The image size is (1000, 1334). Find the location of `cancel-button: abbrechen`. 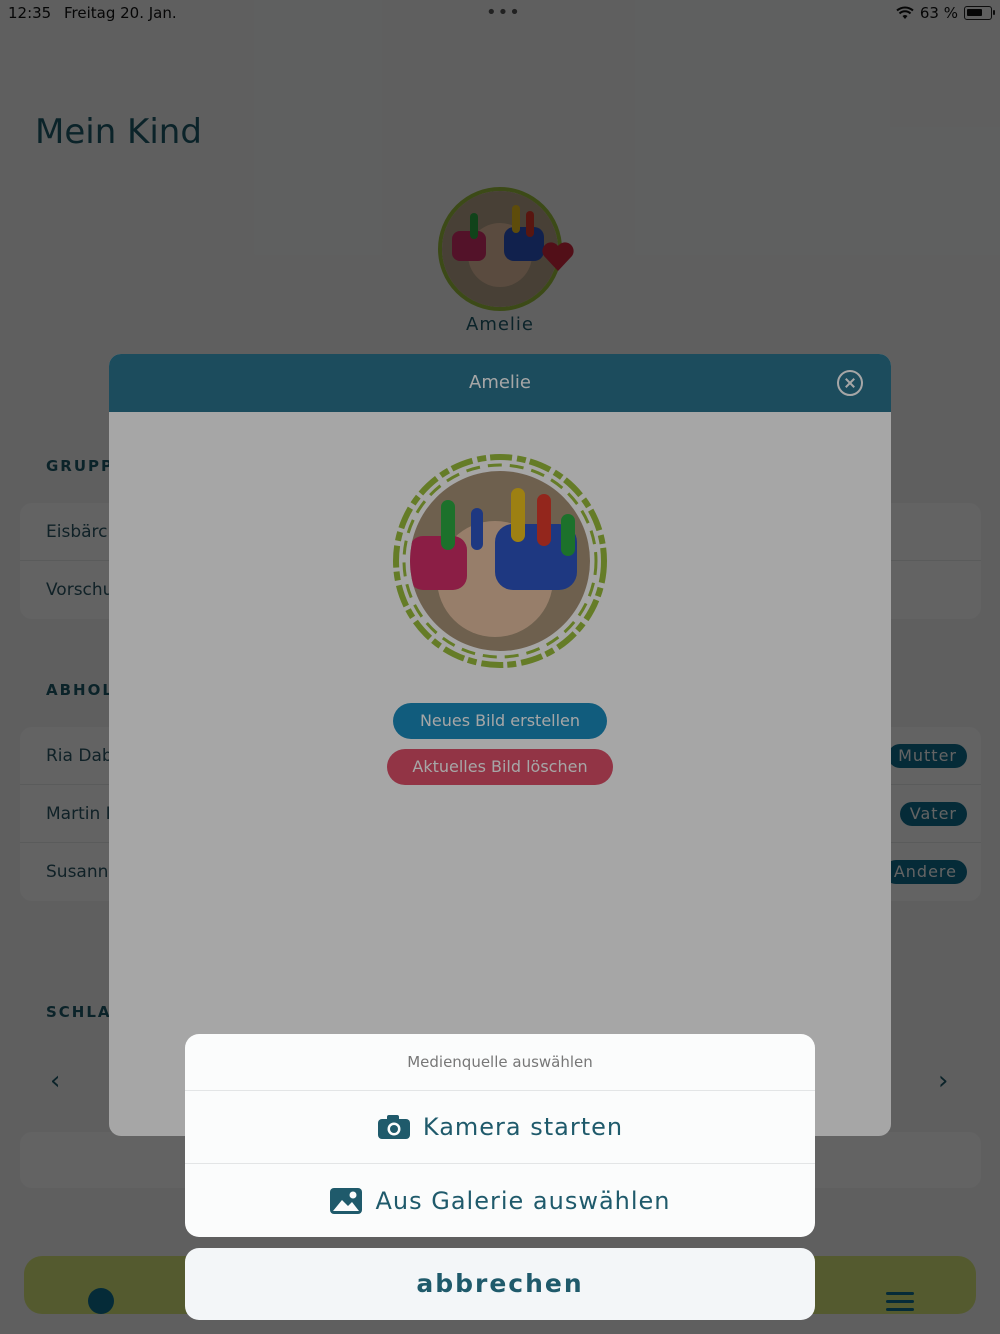

cancel-button: abbrechen is located at coordinates (500, 1284).